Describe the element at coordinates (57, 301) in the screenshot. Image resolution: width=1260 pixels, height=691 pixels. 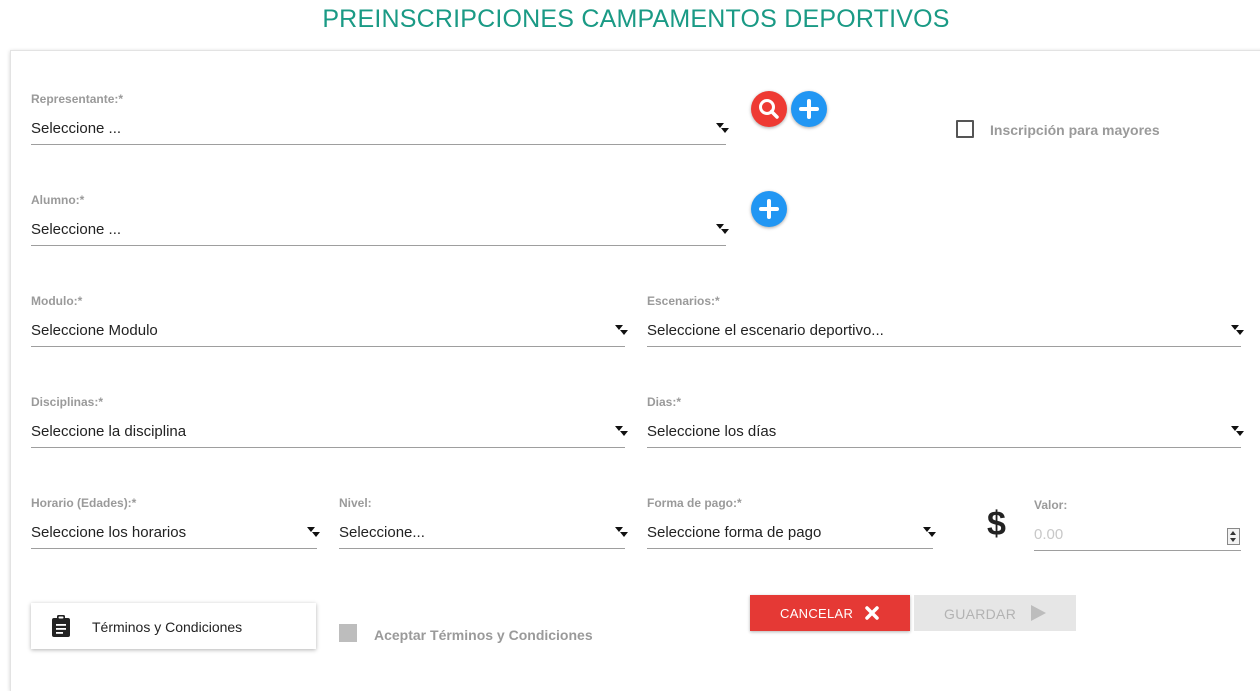
I see `modulo-label: Modulo:*` at that location.